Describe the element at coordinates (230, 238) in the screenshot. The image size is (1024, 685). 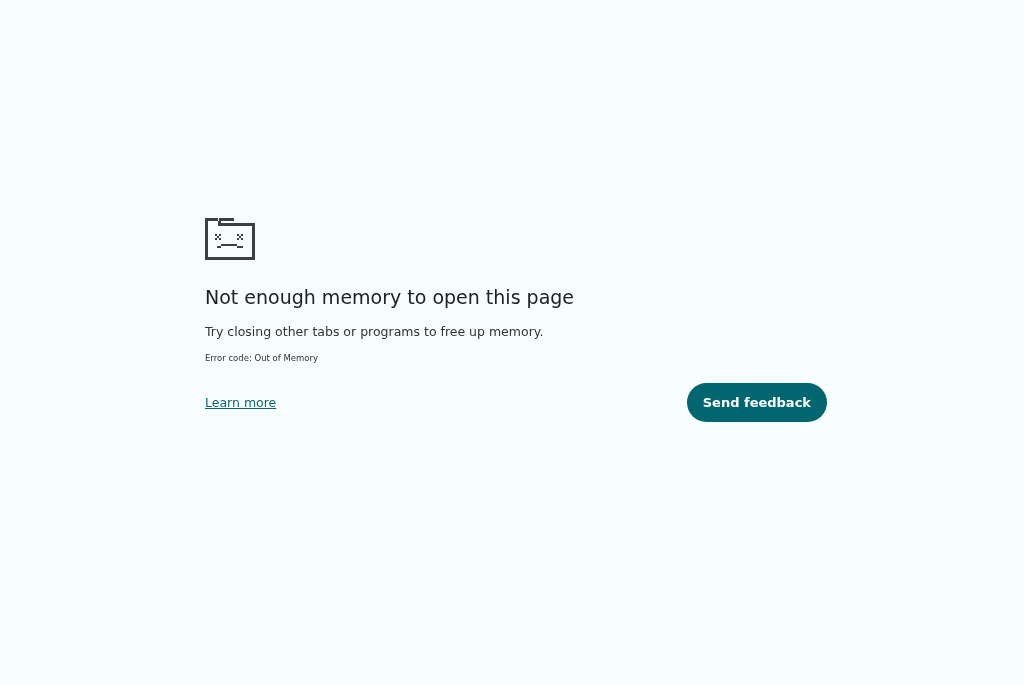
I see `sad-folder-icon` at that location.